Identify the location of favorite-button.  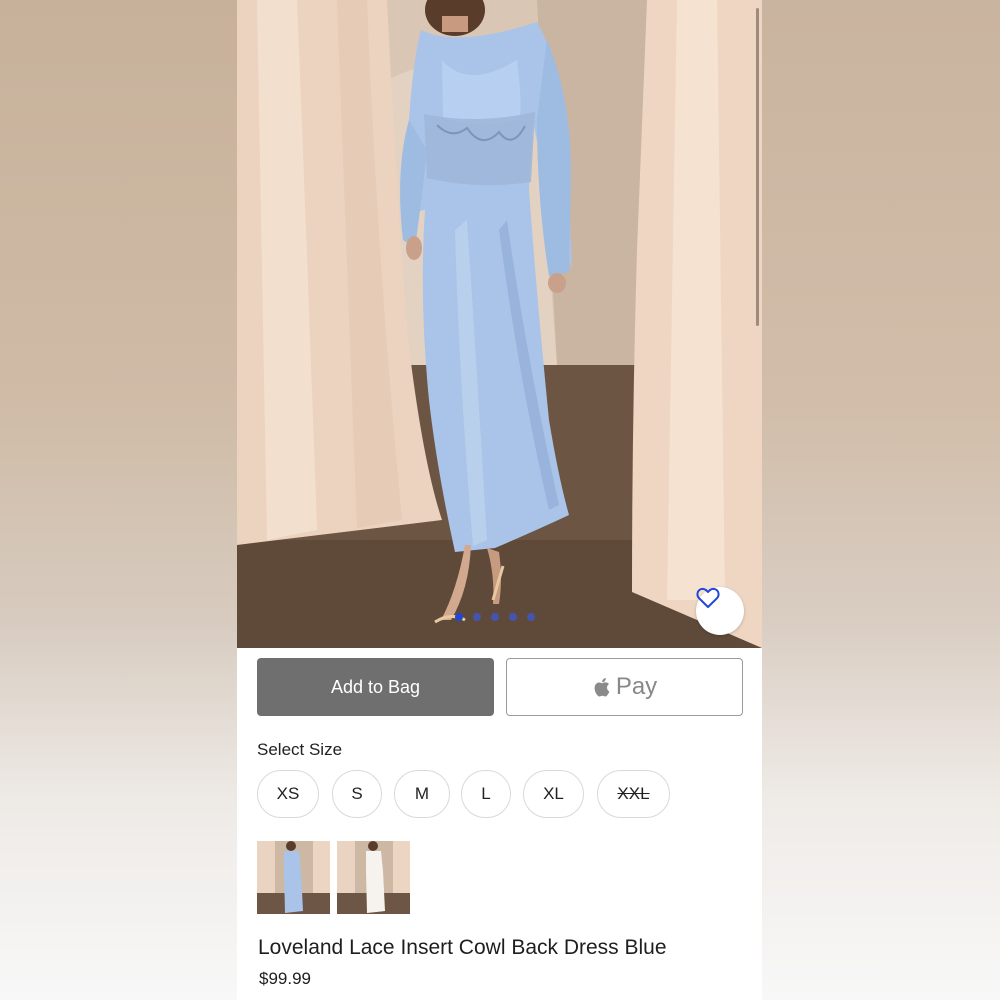
(720, 611).